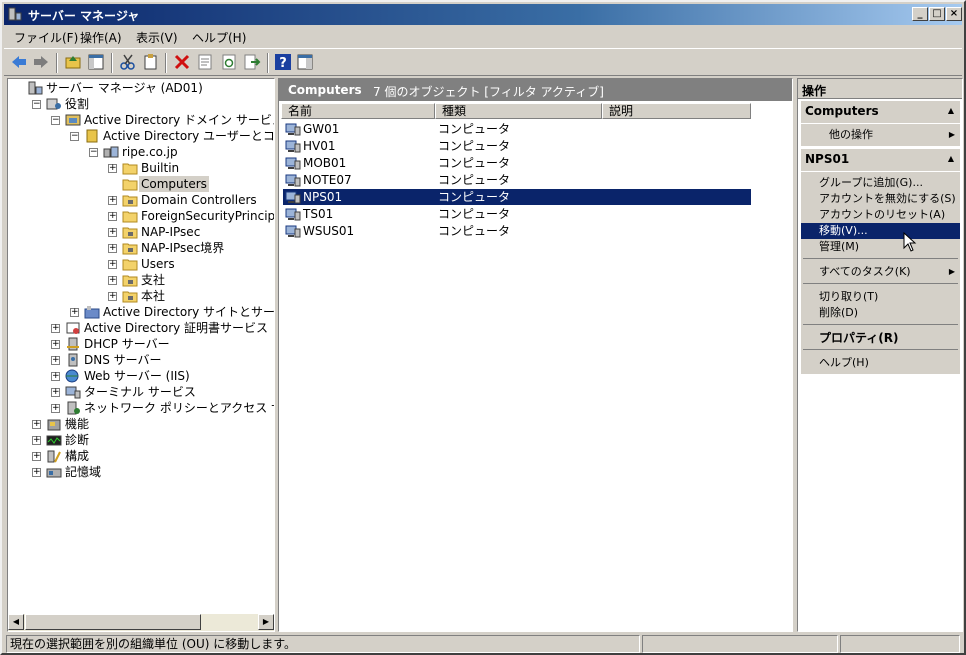 The height and width of the screenshot is (655, 966). I want to click on properties-icon, so click(205, 62).